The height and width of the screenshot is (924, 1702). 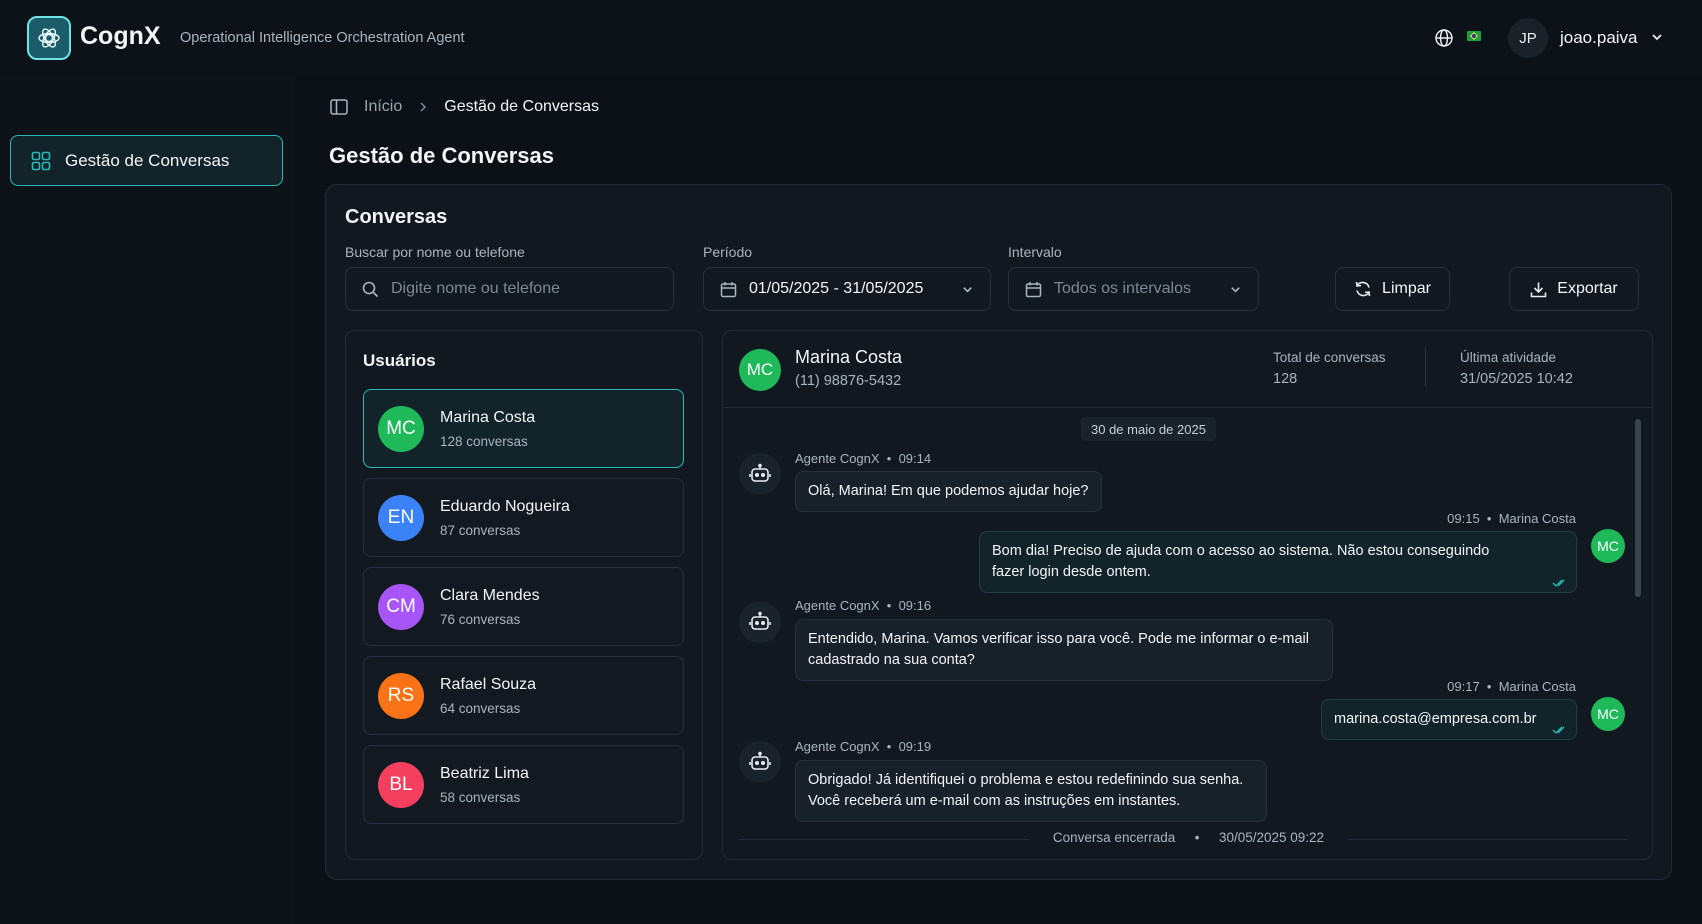 I want to click on user-conversation-count: 58 conversas, so click(x=480, y=797).